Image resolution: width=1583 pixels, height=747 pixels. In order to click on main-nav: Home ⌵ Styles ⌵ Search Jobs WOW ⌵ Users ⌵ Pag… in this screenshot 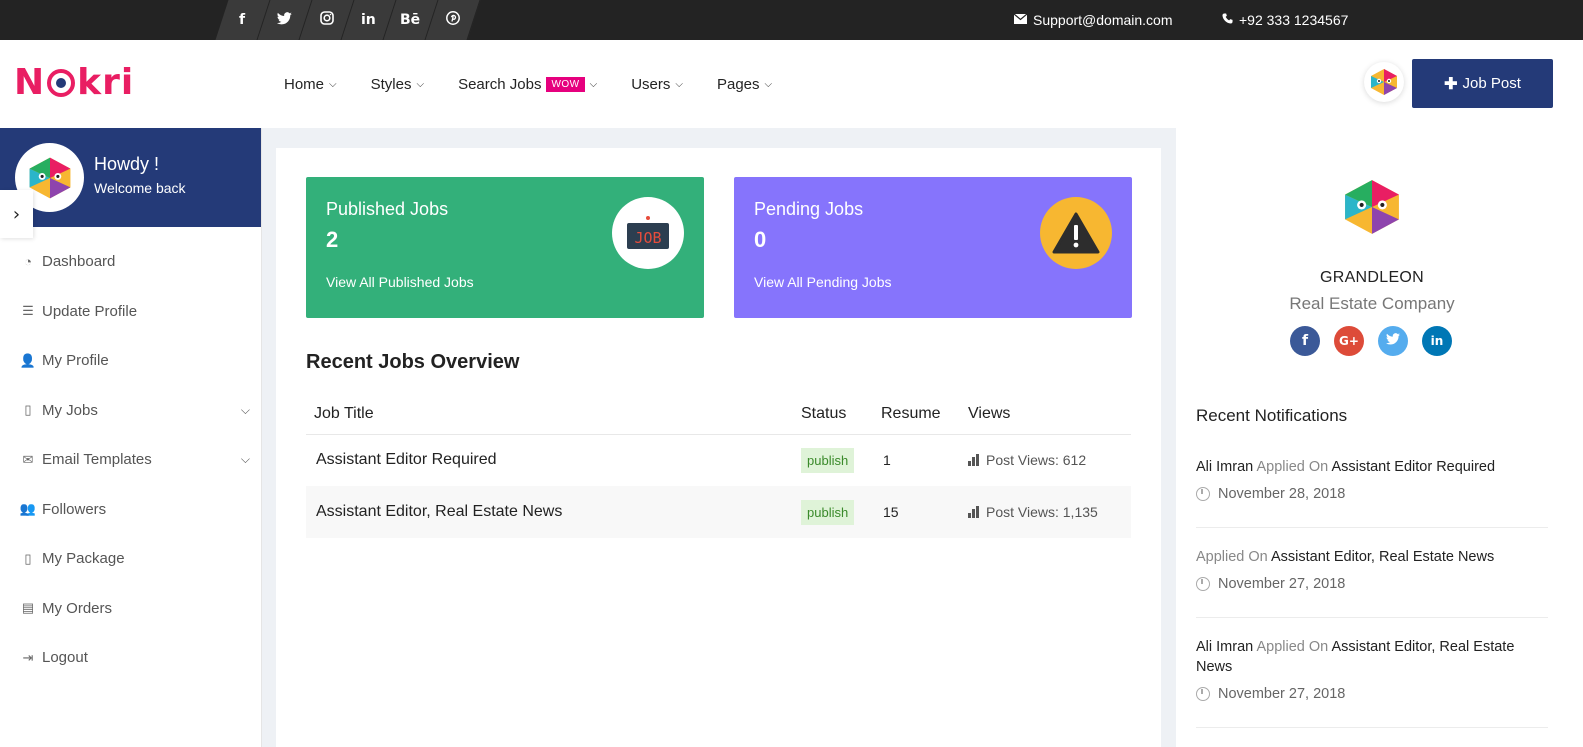, I will do `click(545, 84)`.